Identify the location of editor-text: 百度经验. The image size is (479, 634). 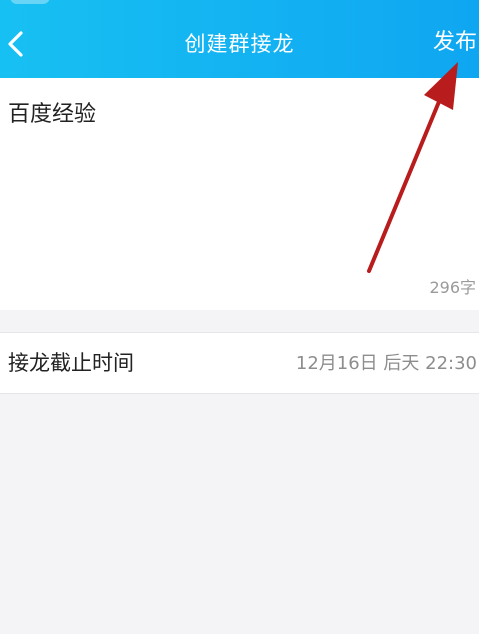
(52, 114).